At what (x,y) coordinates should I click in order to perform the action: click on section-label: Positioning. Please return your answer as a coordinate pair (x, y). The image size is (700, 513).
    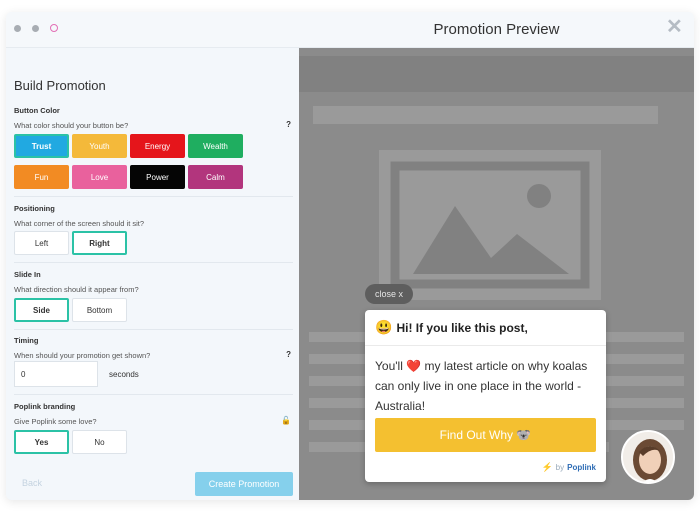
    Looking at the image, I should click on (34, 208).